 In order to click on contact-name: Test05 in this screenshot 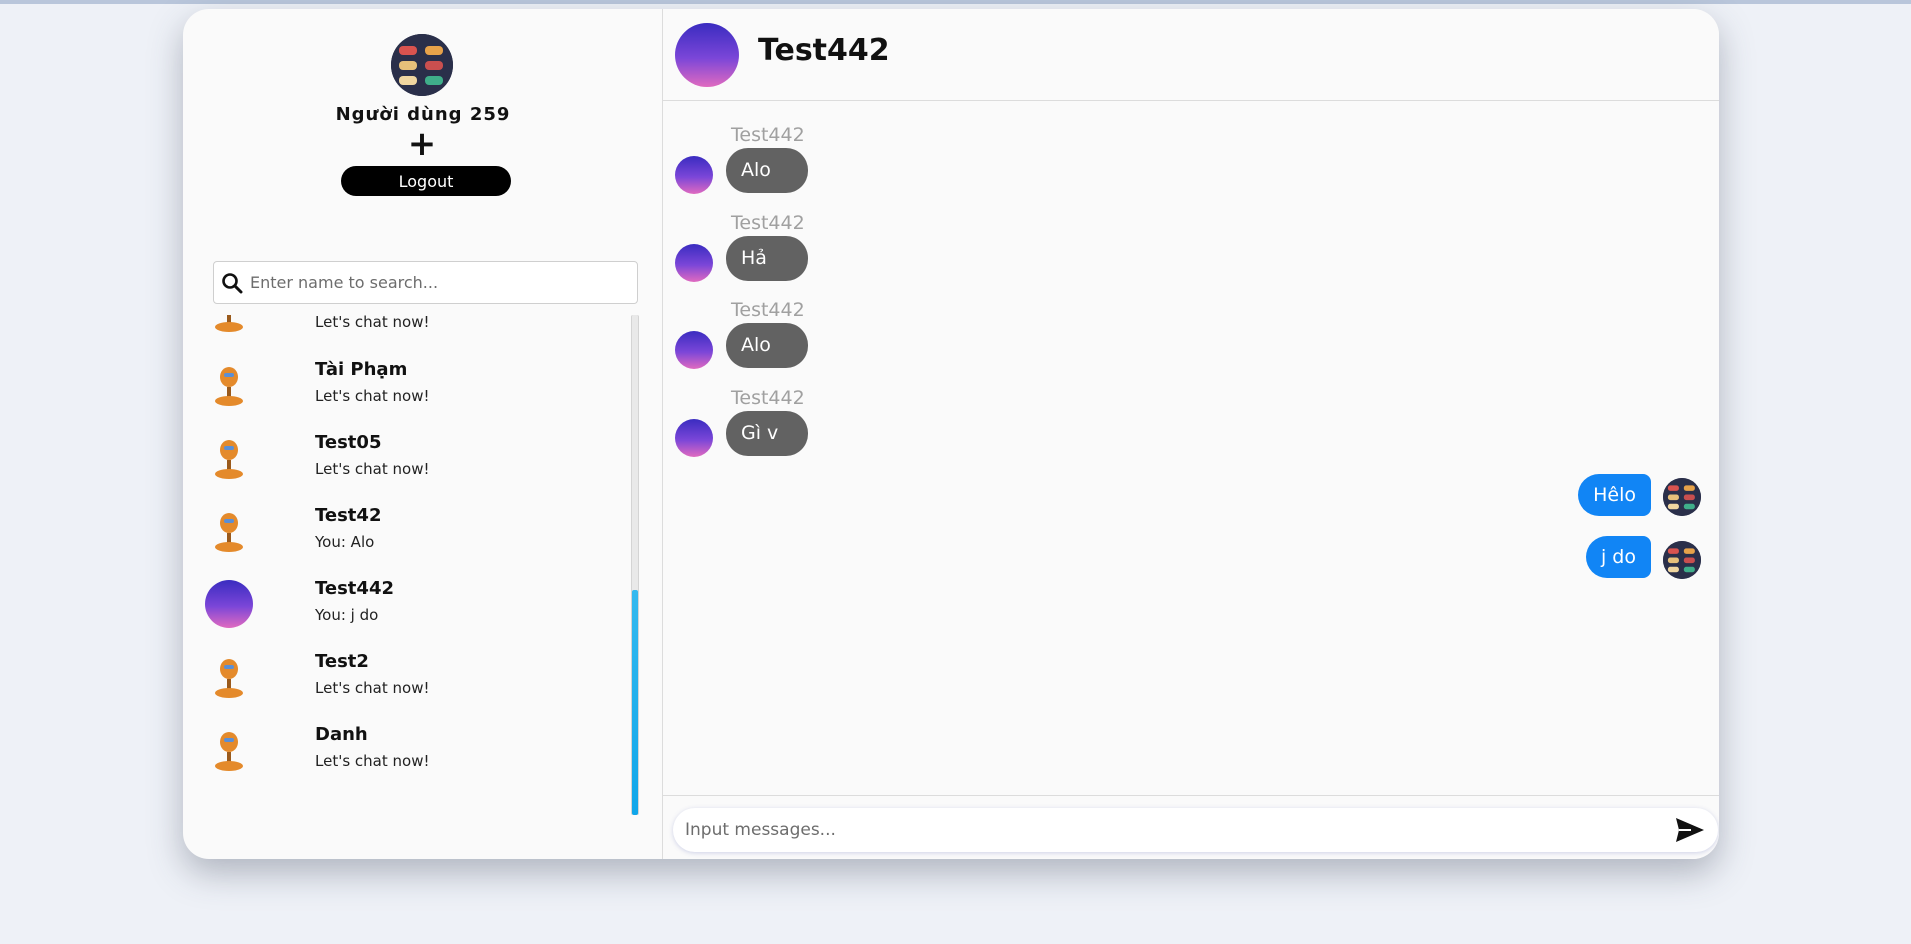, I will do `click(348, 442)`.